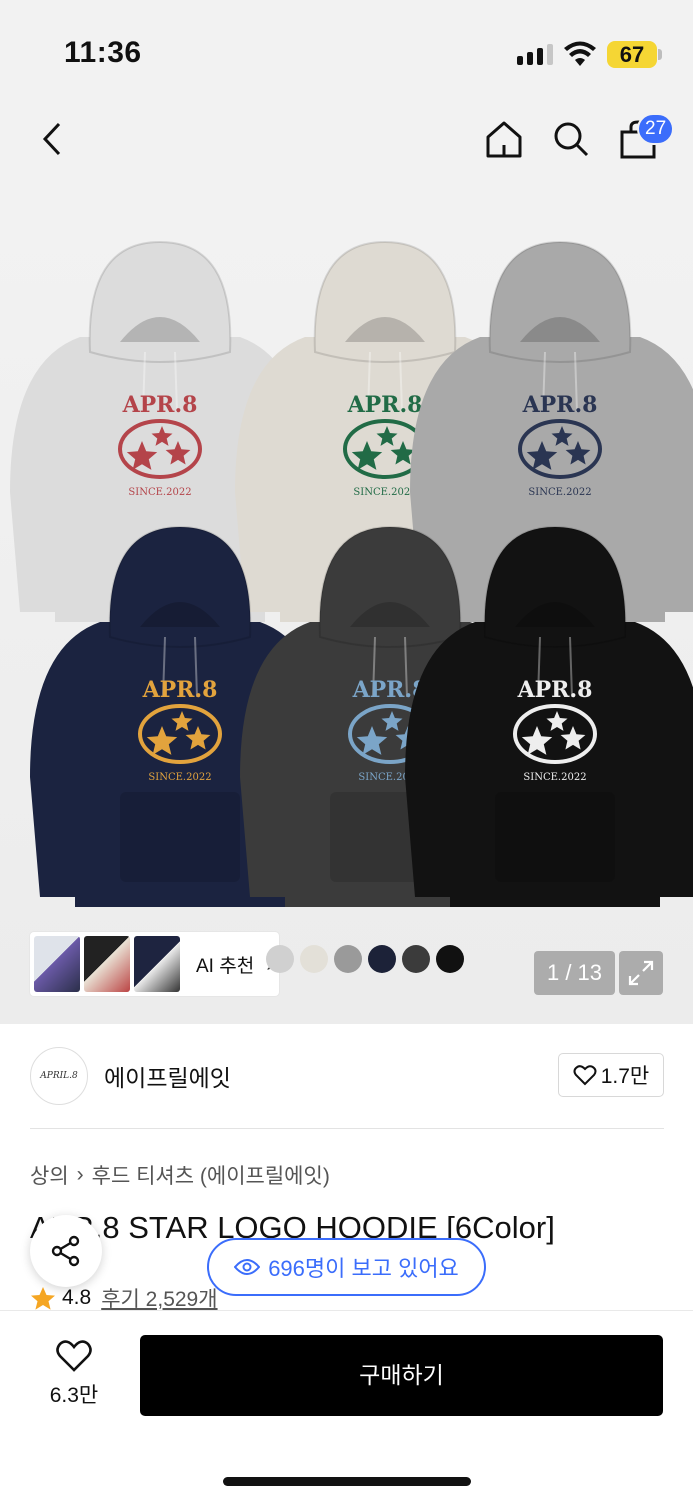  I want to click on cellular-signal-icon, so click(535, 54).